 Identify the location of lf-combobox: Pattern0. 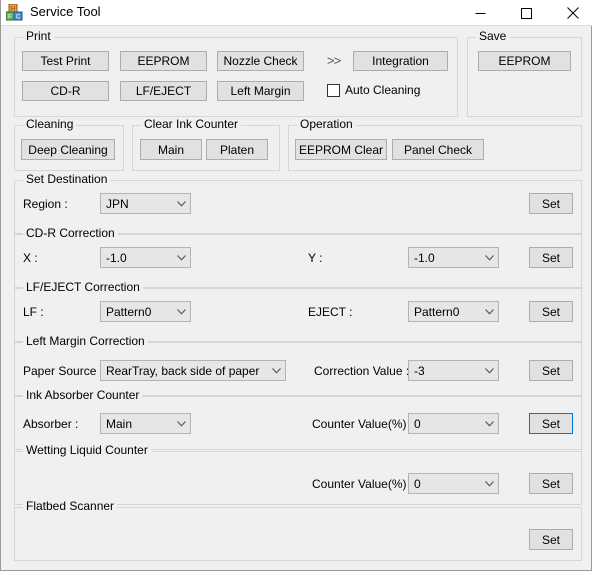
(145, 311).